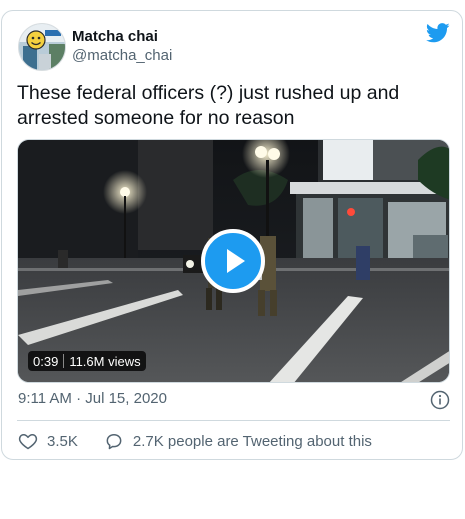 This screenshot has height=519, width=465. What do you see at coordinates (62, 441) in the screenshot?
I see `like-count: 3.5K` at bounding box center [62, 441].